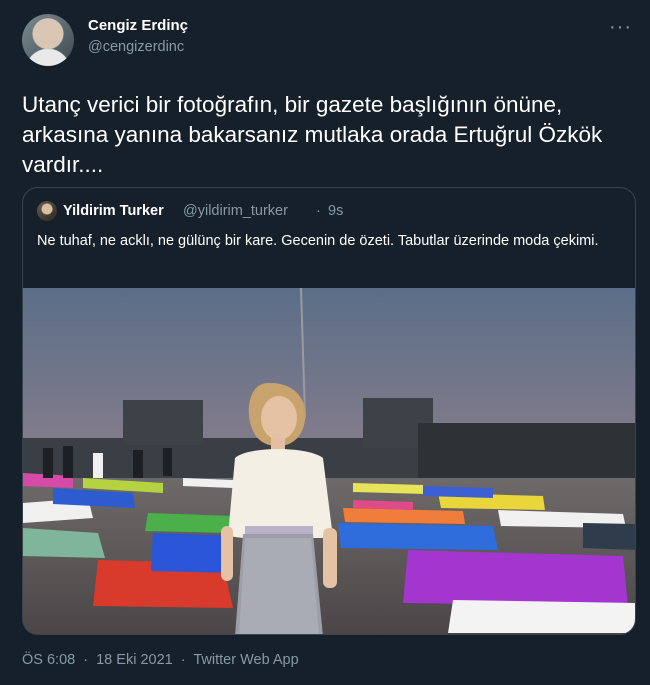 This screenshot has width=650, height=685. Describe the element at coordinates (113, 211) in the screenshot. I see `quoted-author-name: Yildirim Turker` at that location.